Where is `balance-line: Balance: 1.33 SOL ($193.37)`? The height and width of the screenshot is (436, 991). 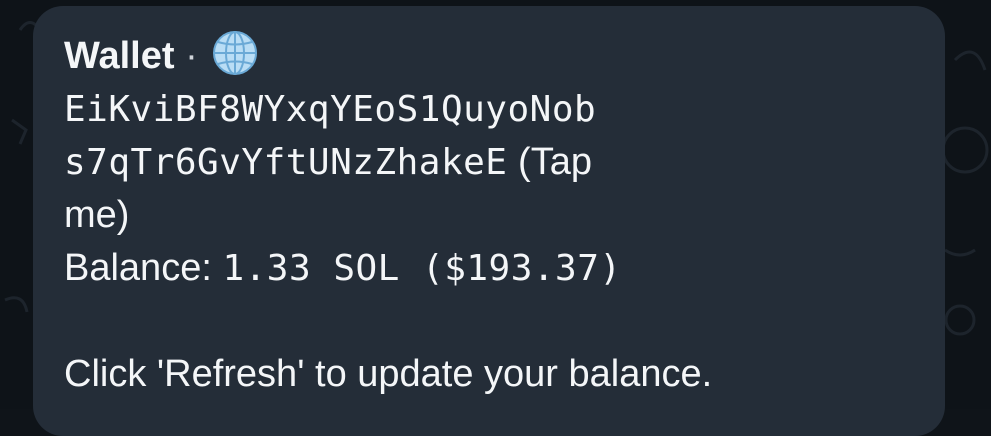
balance-line: Balance: 1.33 SOL ($193.37) is located at coordinates (494, 268).